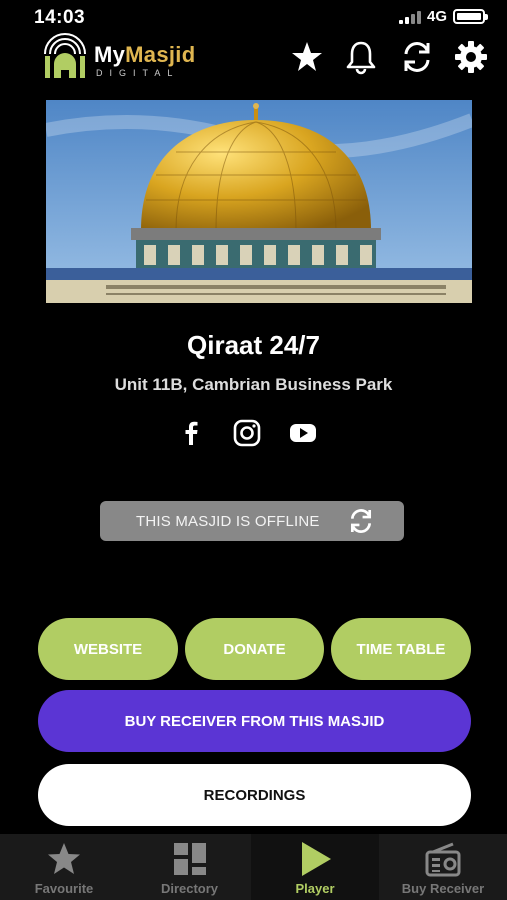 This screenshot has width=507, height=900. Describe the element at coordinates (138, 73) in the screenshot. I see `logo-subtitle: DIGITAL` at that location.